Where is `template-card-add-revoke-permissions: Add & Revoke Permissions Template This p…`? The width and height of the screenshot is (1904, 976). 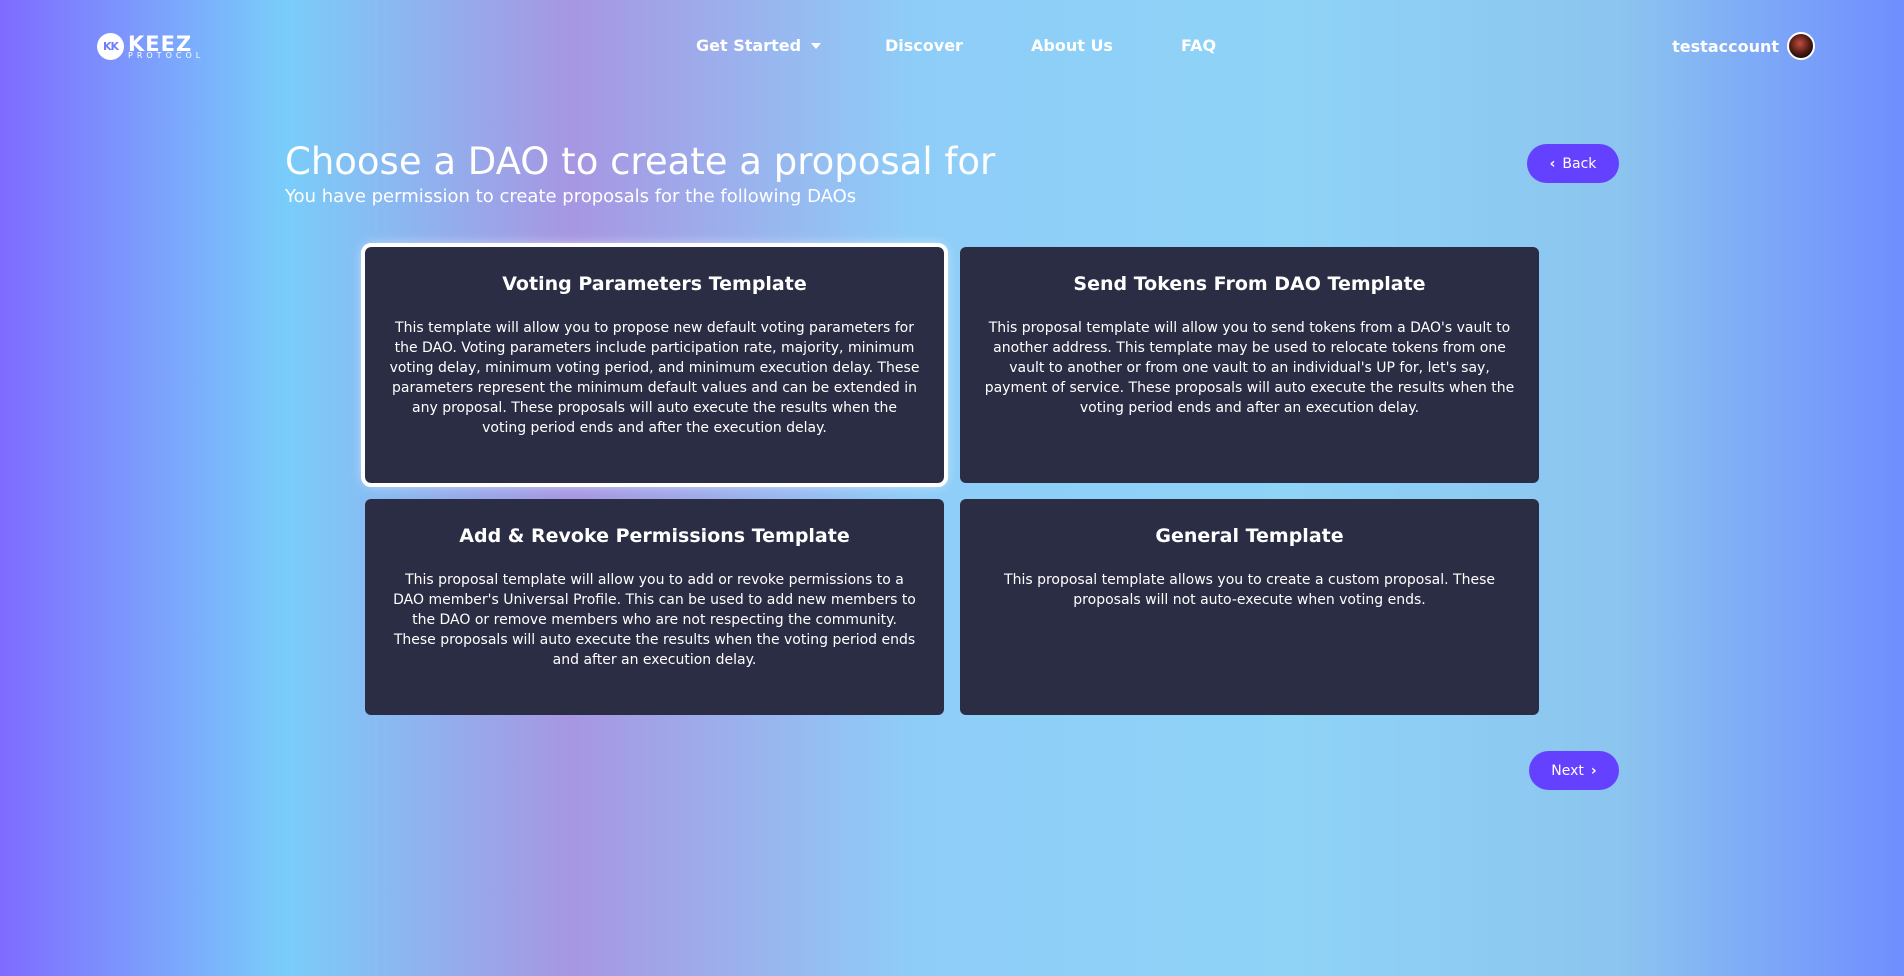
template-card-add-revoke-permissions: Add & Revoke Permissions Template This p… is located at coordinates (654, 607).